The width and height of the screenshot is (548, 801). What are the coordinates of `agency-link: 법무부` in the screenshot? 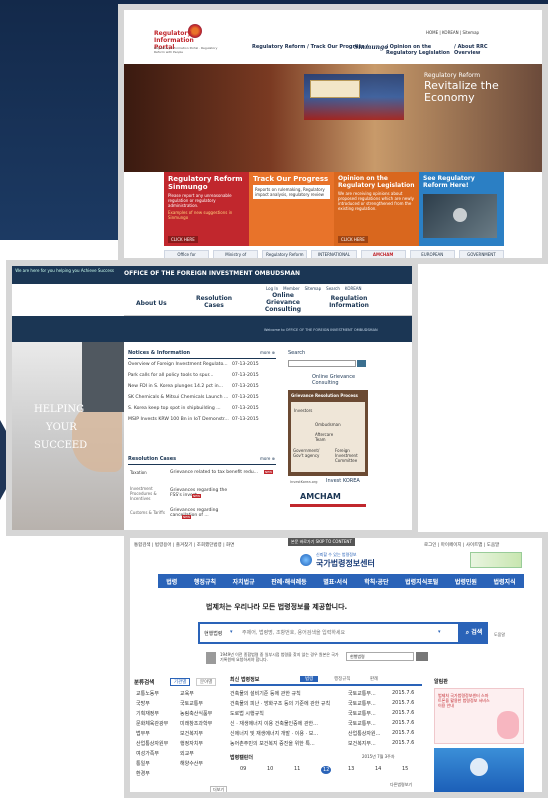 It's located at (143, 733).